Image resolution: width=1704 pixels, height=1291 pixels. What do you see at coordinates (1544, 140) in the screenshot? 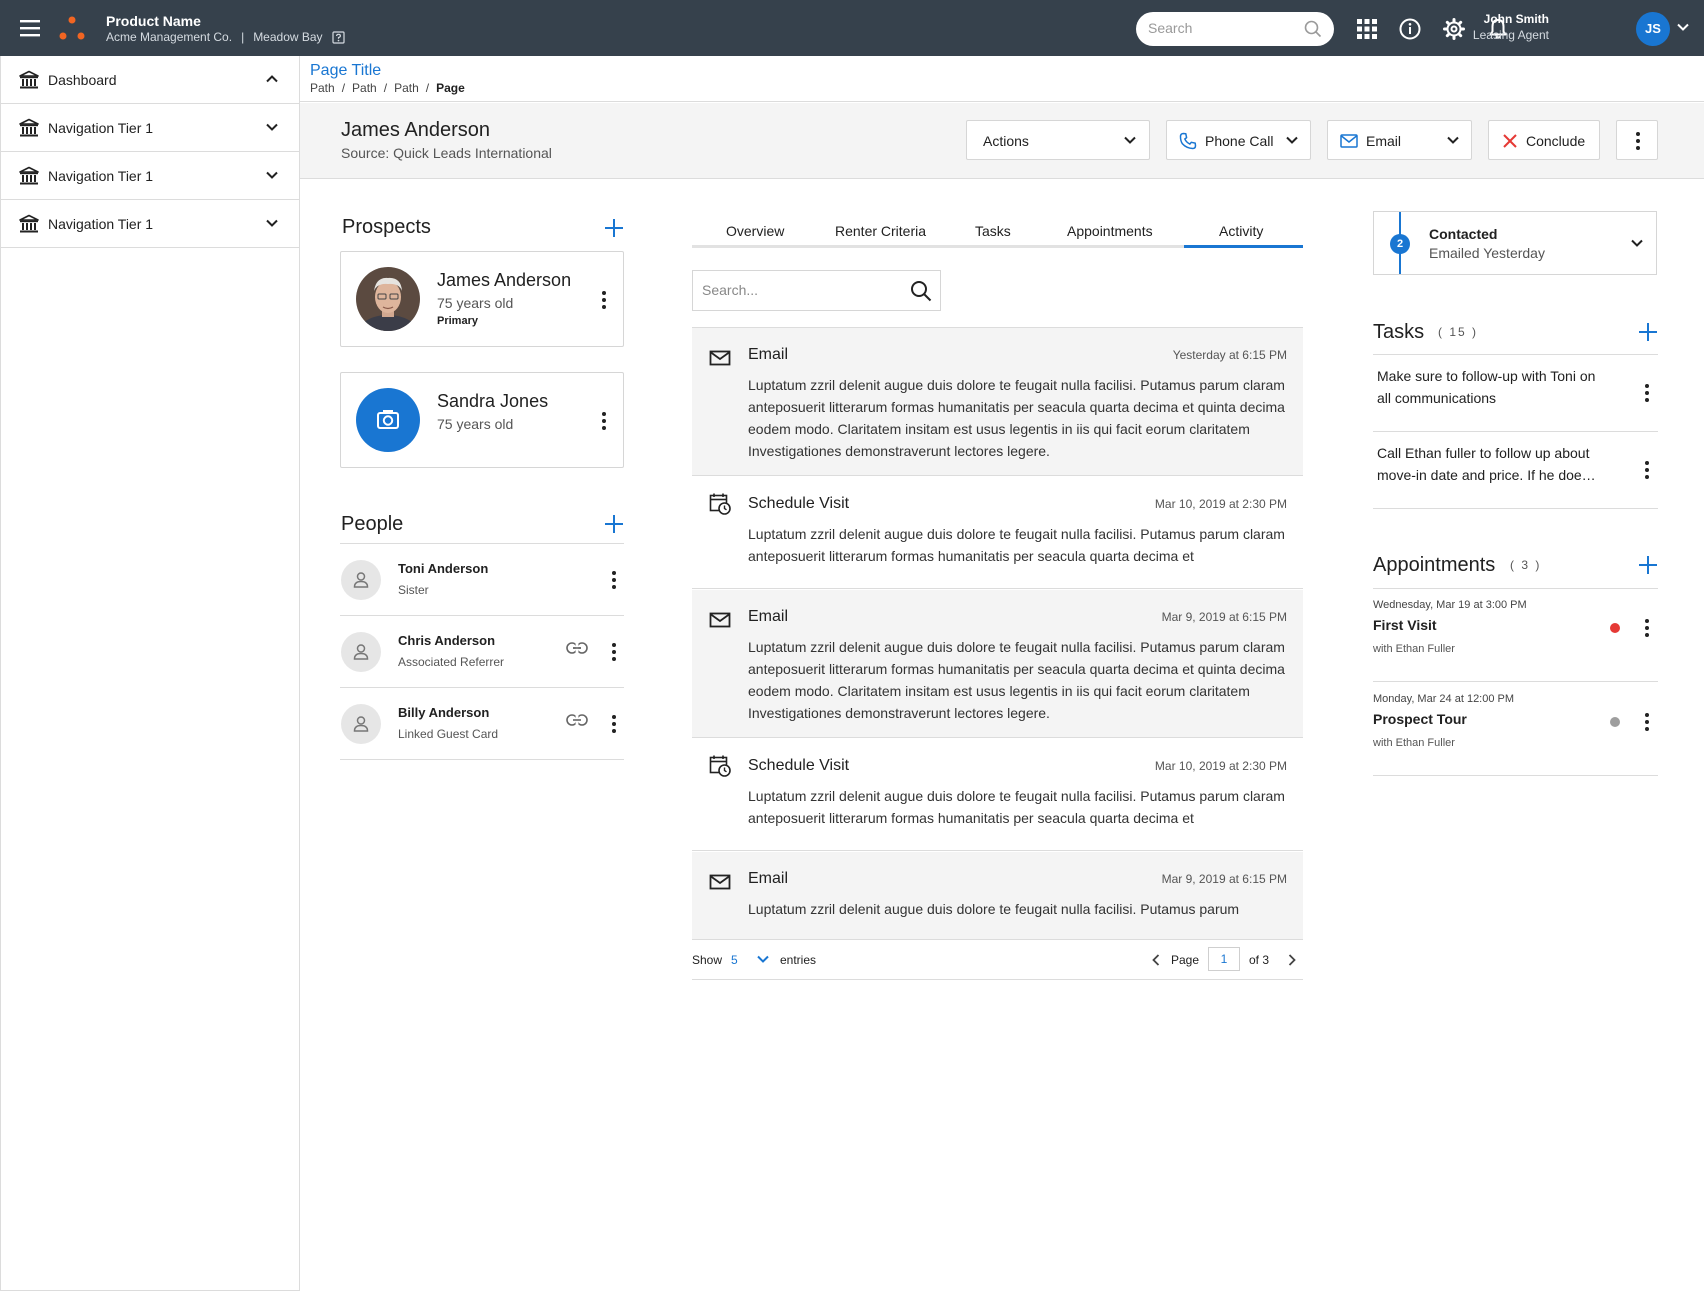
I see `conclude-button: Conclude` at bounding box center [1544, 140].